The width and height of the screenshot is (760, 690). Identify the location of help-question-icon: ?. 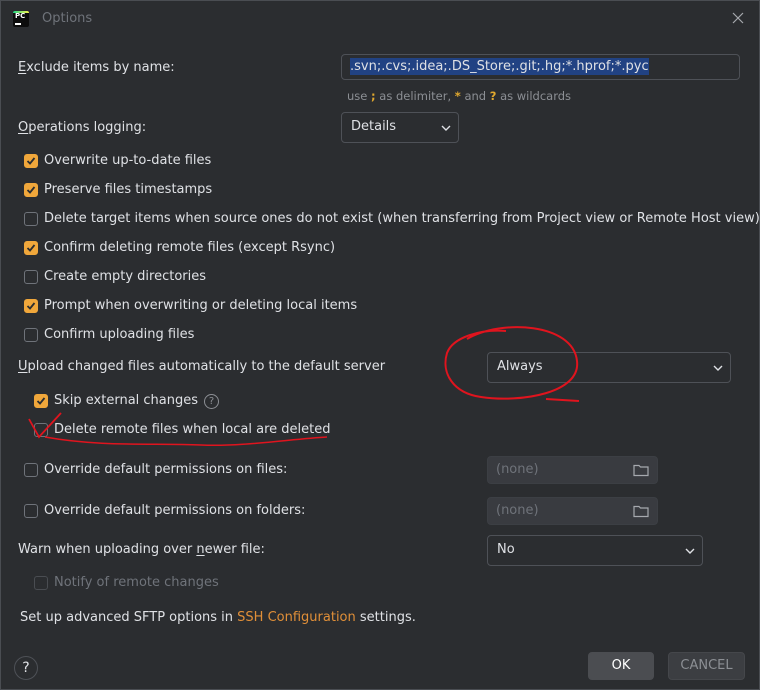
(211, 401).